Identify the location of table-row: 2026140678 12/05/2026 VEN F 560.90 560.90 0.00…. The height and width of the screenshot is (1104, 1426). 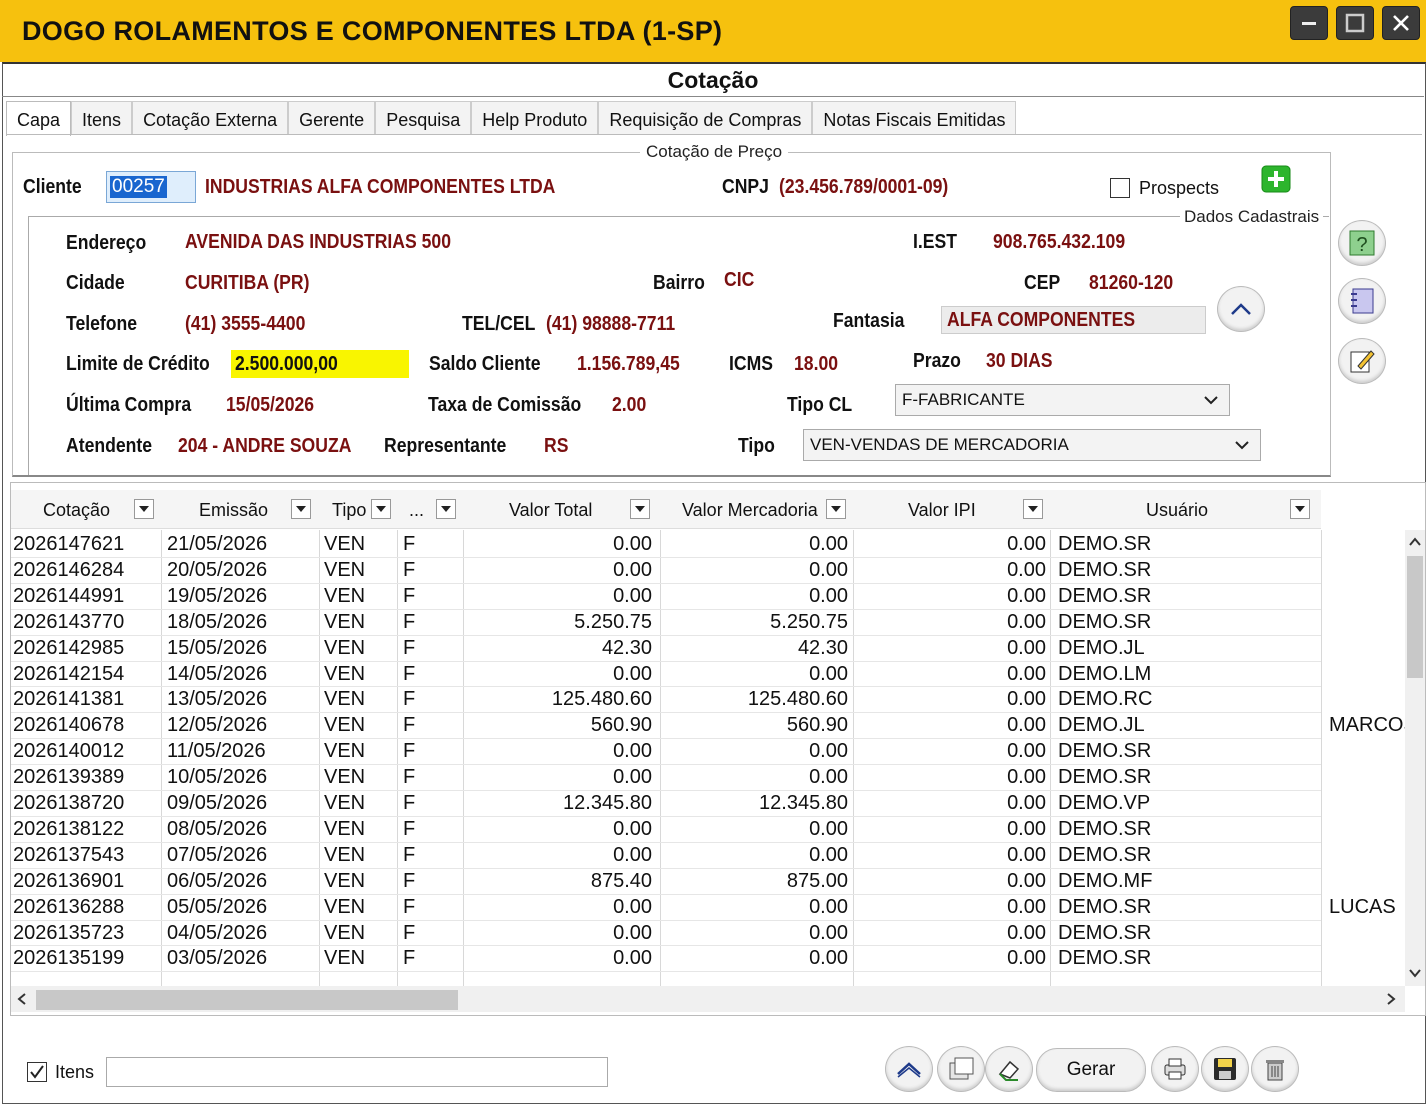
(714, 725).